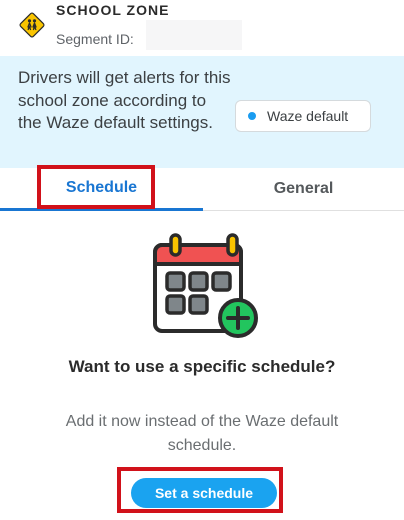 The width and height of the screenshot is (404, 520). What do you see at coordinates (95, 39) in the screenshot?
I see `segment-id-label: Segment ID:` at bounding box center [95, 39].